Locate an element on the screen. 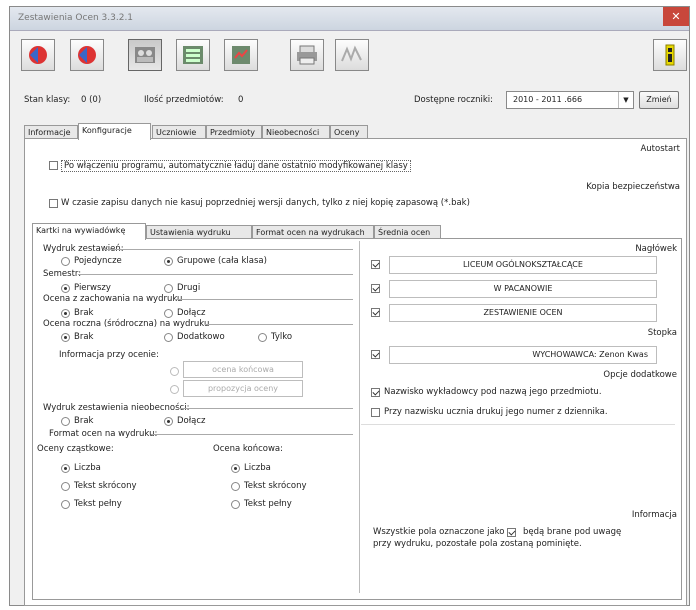 This screenshot has width=696, height=610. toolbar is located at coordinates (349, 53).